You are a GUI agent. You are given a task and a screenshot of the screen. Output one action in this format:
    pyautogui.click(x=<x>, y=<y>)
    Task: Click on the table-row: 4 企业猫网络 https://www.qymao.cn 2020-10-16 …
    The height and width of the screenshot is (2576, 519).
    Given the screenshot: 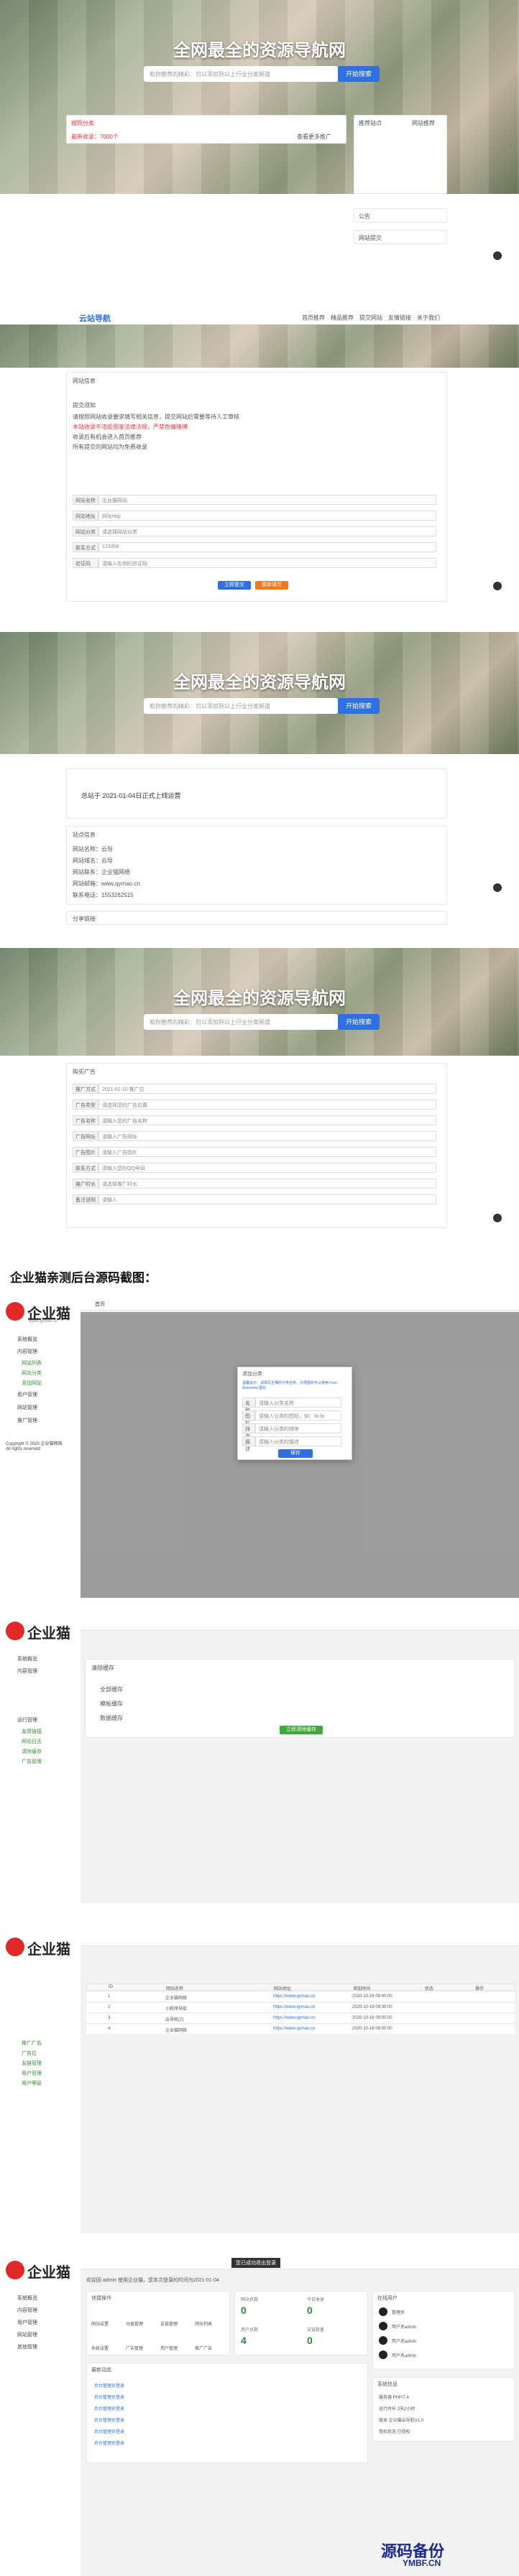 What is the action you would take?
    pyautogui.click(x=300, y=2029)
    